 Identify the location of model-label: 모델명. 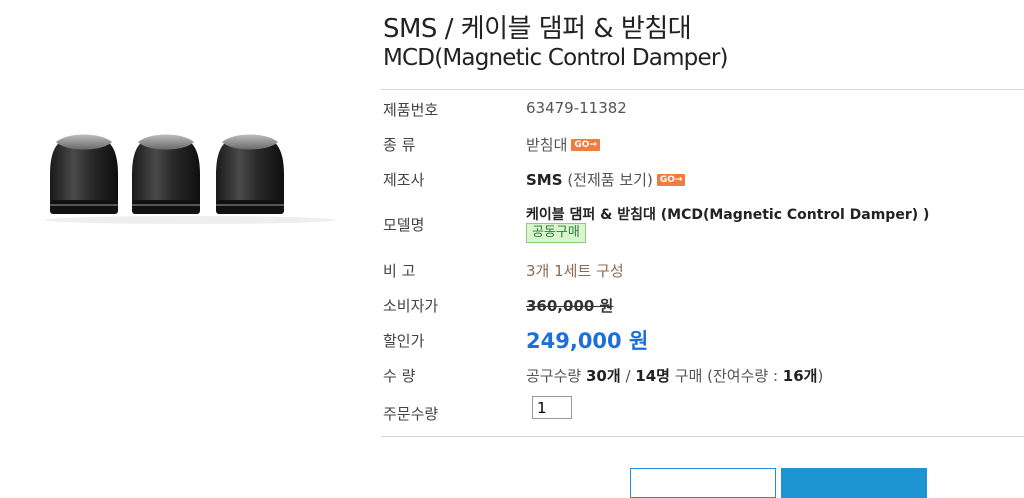
(404, 225).